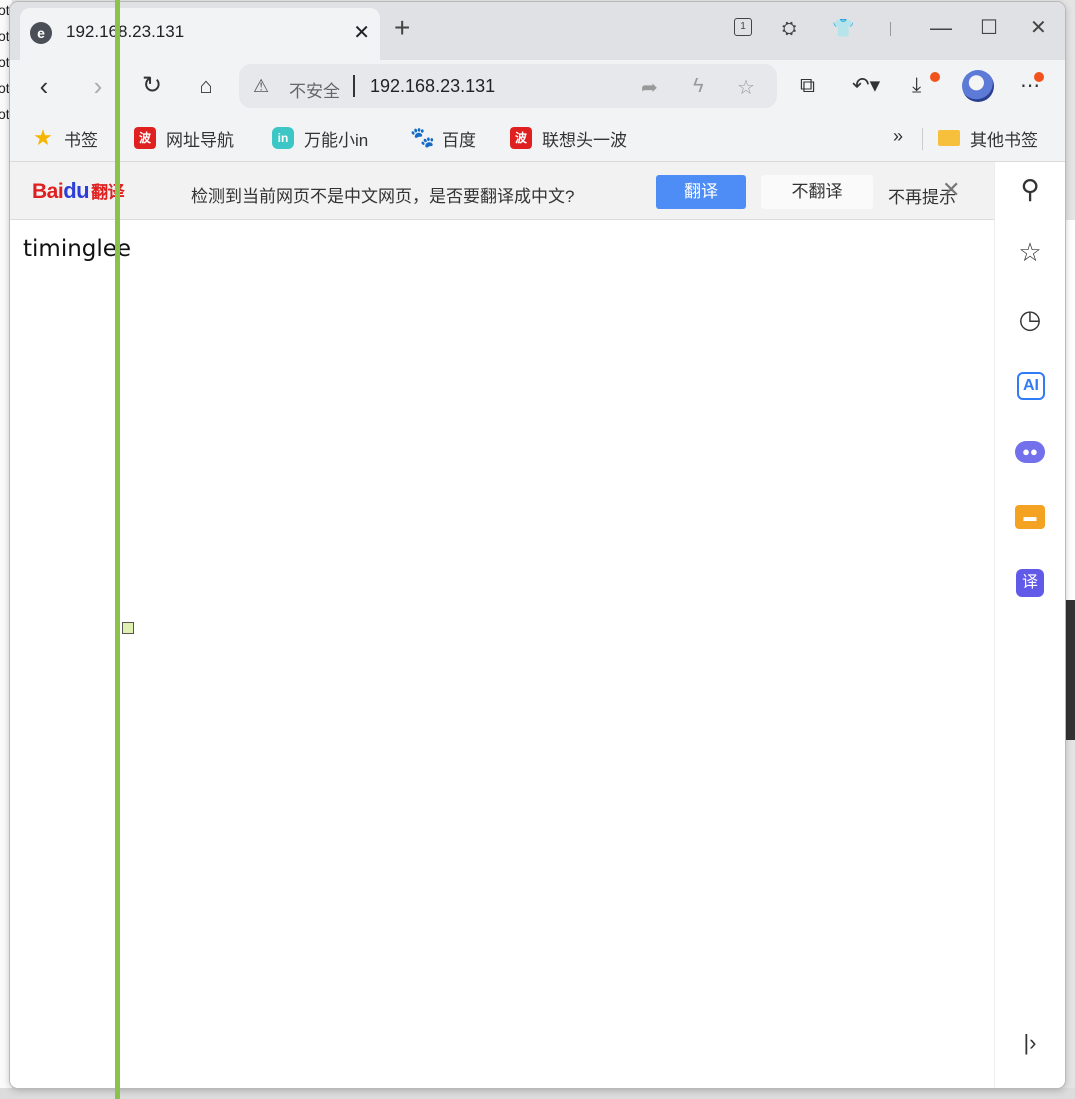  I want to click on baidu-paw-icon: du, so click(76, 190).